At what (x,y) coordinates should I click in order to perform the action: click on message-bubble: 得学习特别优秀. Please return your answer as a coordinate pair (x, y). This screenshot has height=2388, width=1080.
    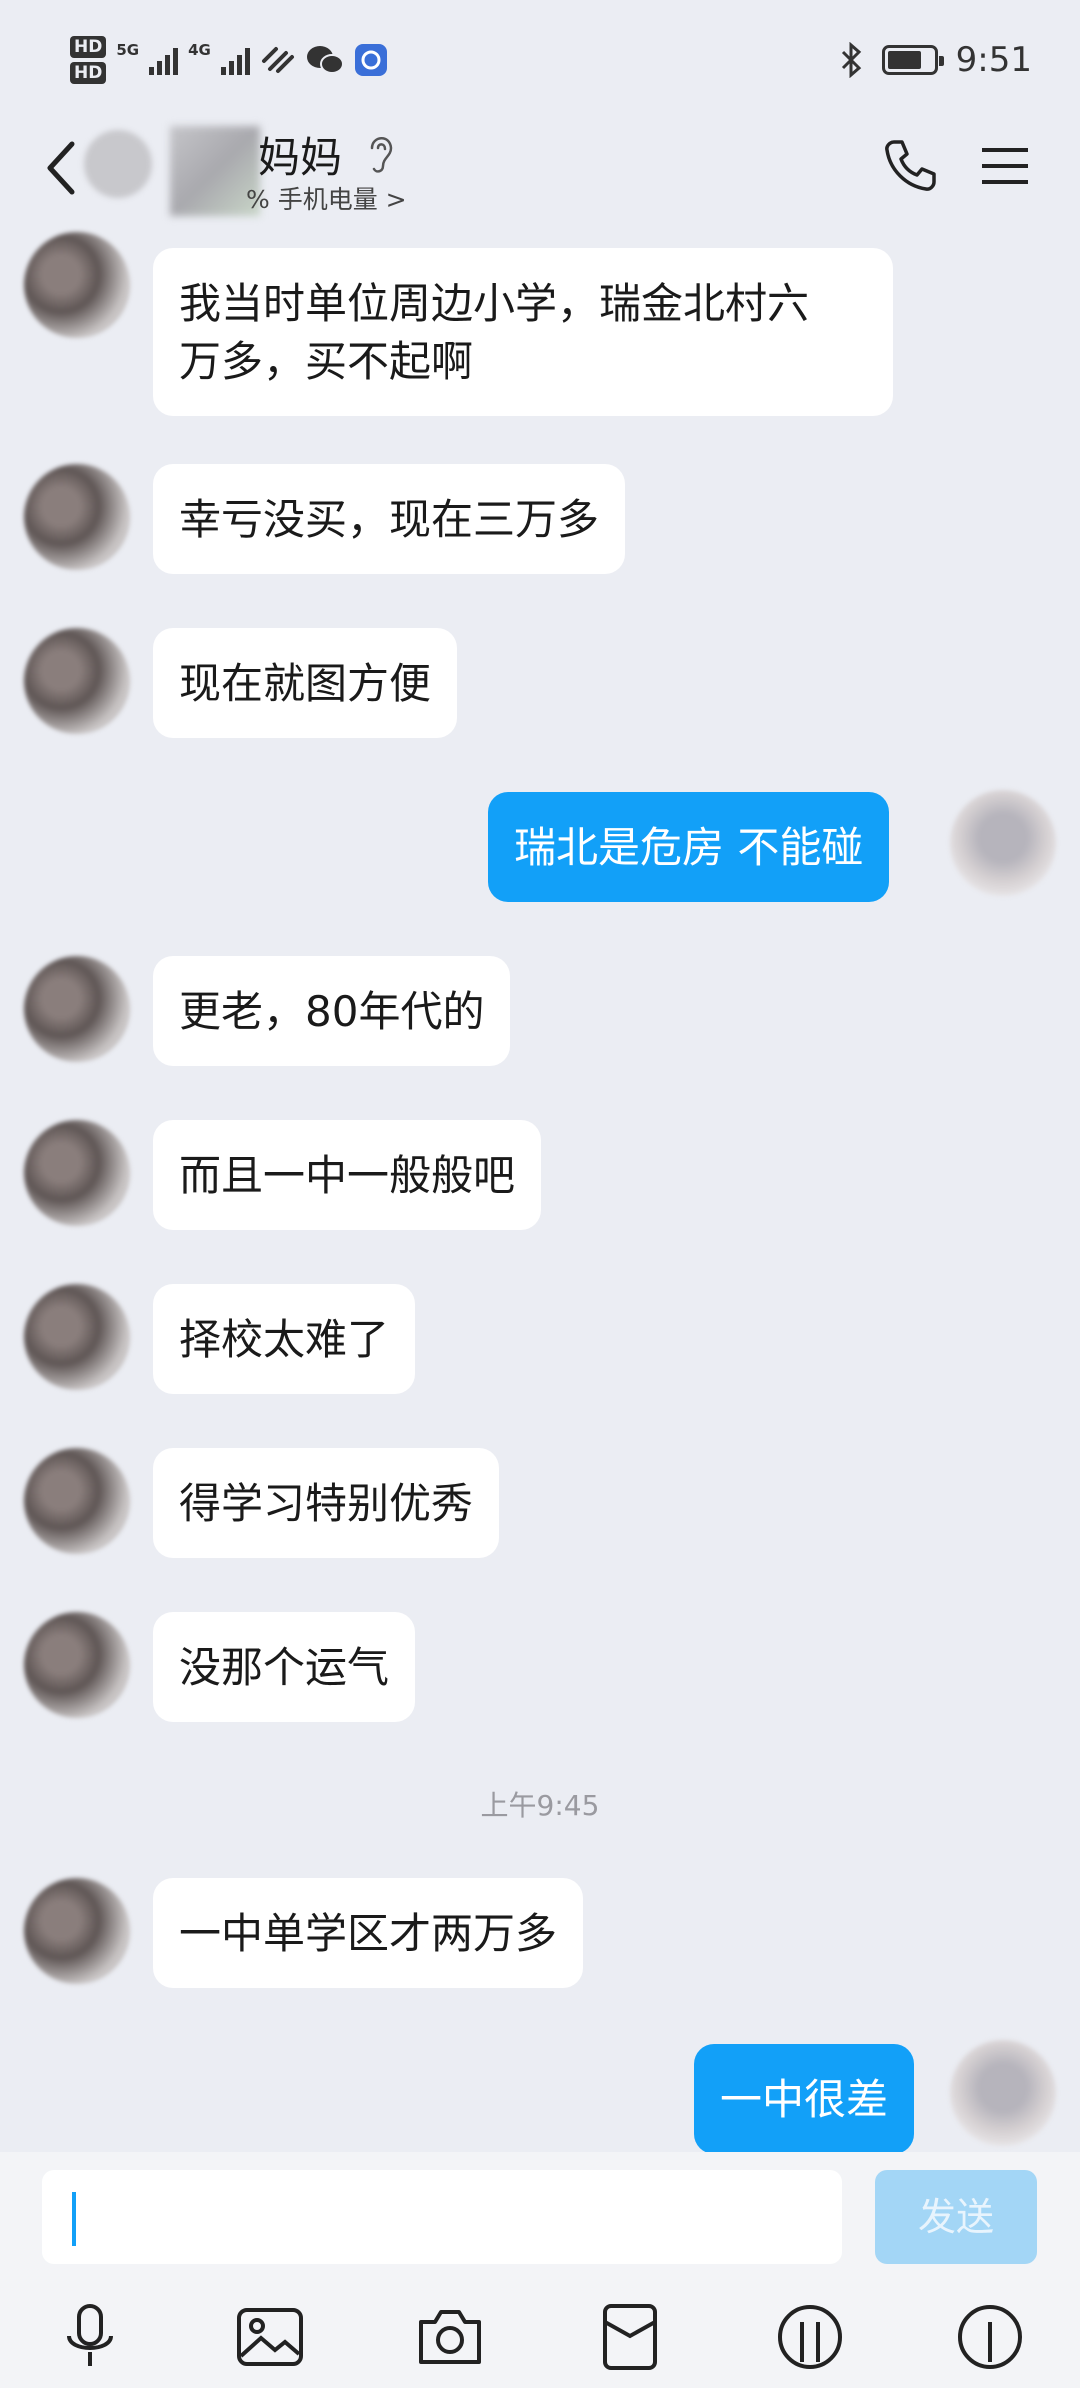
    Looking at the image, I should click on (326, 1503).